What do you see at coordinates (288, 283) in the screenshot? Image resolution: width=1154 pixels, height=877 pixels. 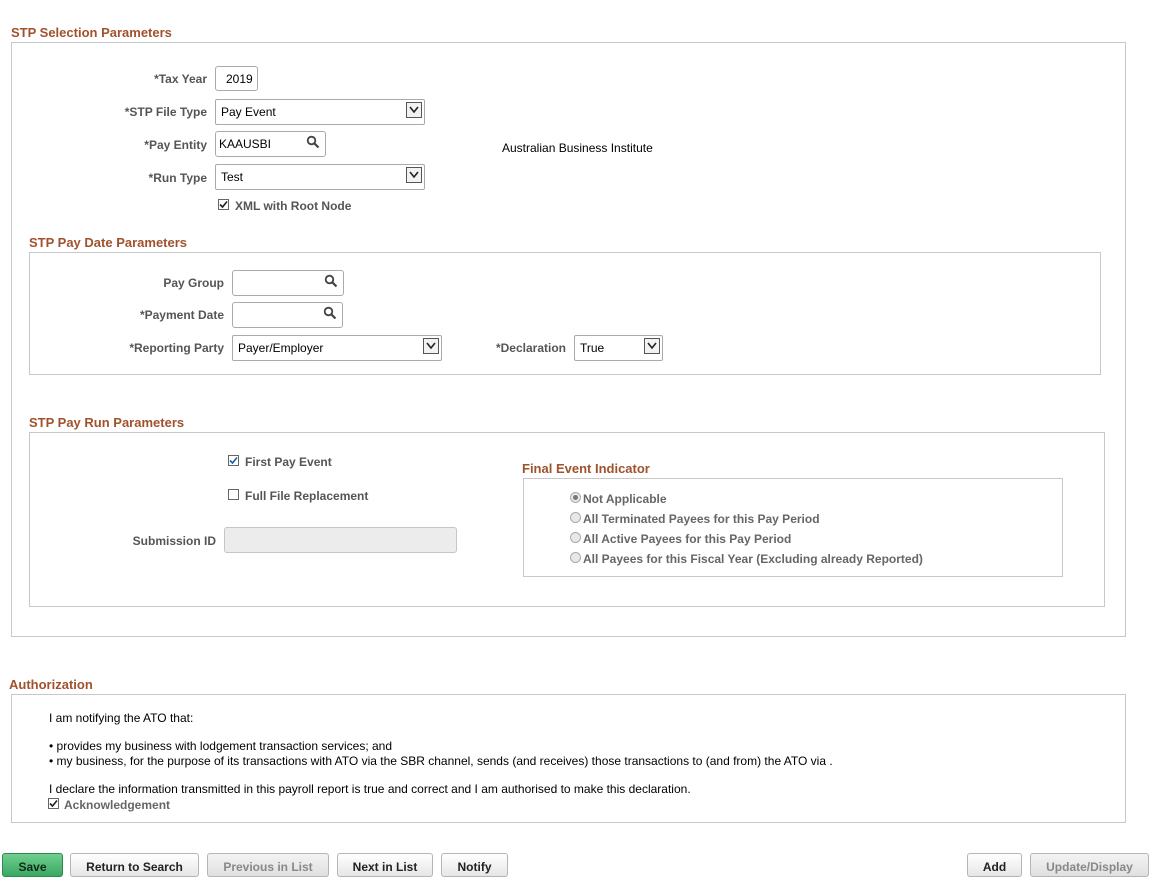 I see `pay-group-field` at bounding box center [288, 283].